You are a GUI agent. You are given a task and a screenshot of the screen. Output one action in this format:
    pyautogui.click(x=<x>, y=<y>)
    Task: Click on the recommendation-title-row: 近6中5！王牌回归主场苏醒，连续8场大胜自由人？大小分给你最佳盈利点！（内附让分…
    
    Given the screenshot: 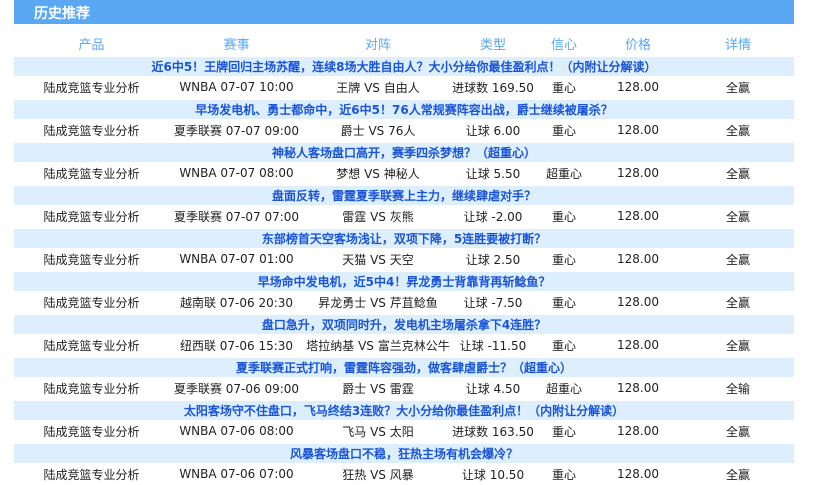 What is the action you would take?
    pyautogui.click(x=404, y=65)
    